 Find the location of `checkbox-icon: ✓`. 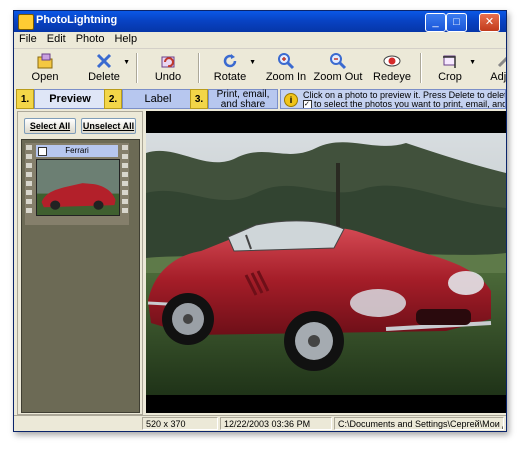

checkbox-icon: ✓ is located at coordinates (307, 104).